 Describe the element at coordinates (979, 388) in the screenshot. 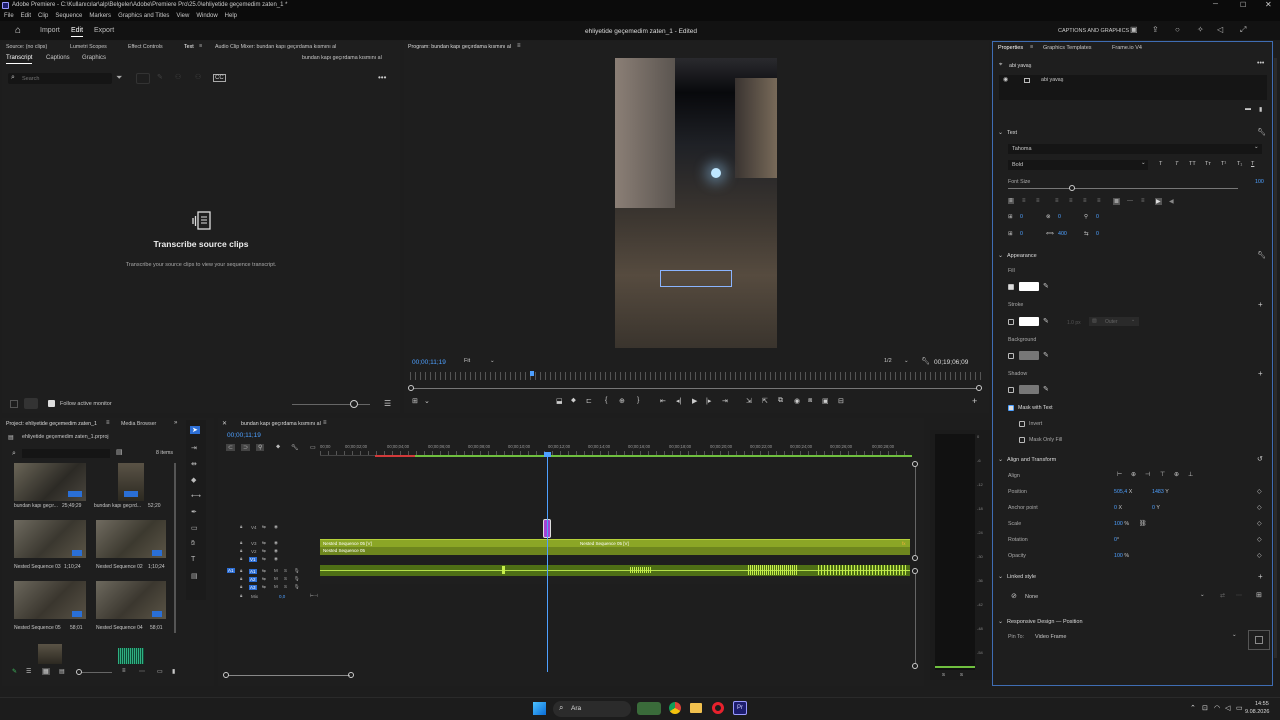

I see `scroll-end-handle` at that location.